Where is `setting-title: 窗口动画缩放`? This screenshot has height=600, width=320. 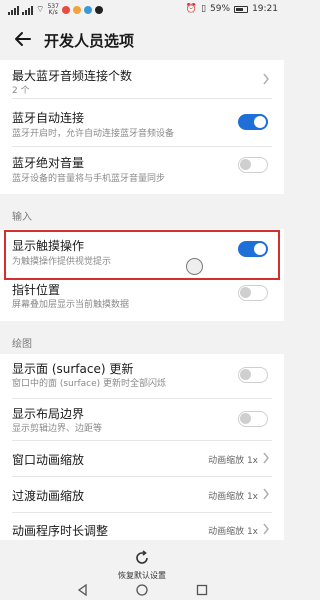 setting-title: 窗口动画缩放 is located at coordinates (48, 460).